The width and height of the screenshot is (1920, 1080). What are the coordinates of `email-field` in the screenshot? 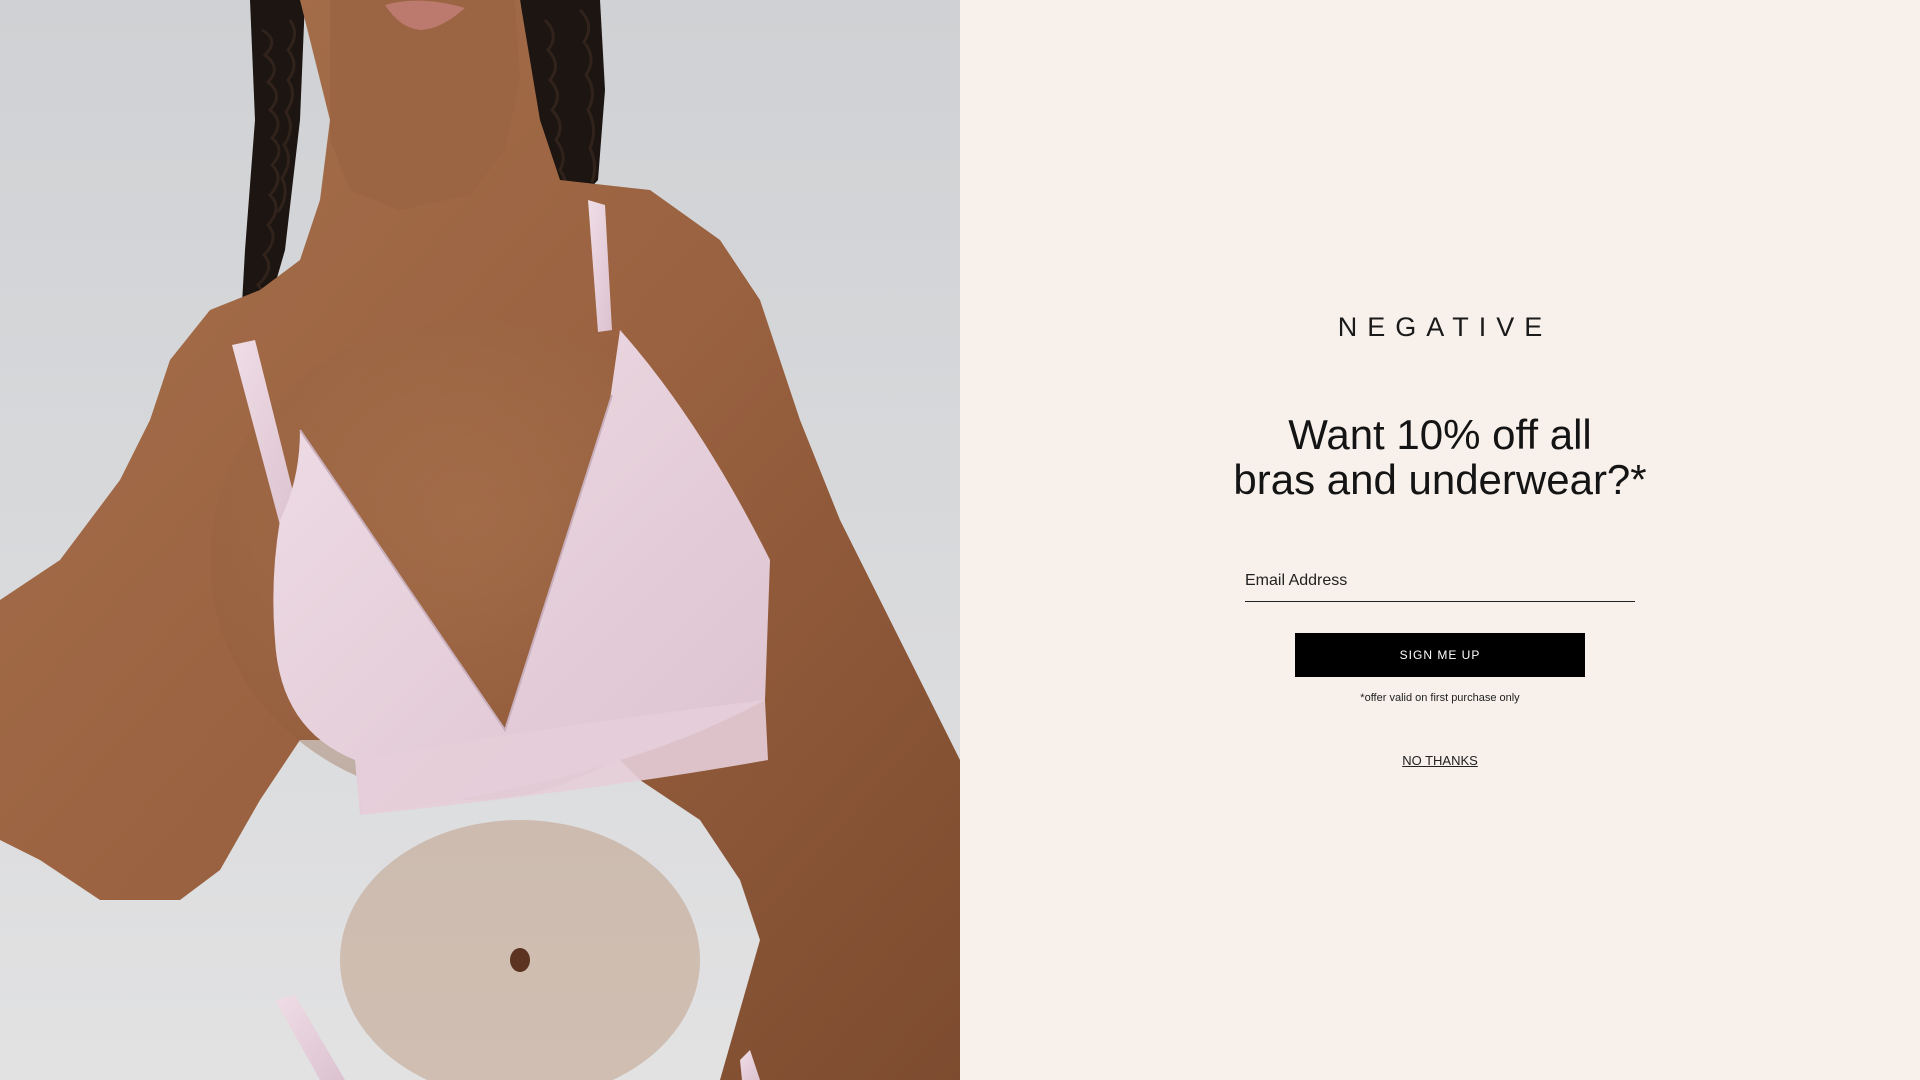 It's located at (1440, 581).